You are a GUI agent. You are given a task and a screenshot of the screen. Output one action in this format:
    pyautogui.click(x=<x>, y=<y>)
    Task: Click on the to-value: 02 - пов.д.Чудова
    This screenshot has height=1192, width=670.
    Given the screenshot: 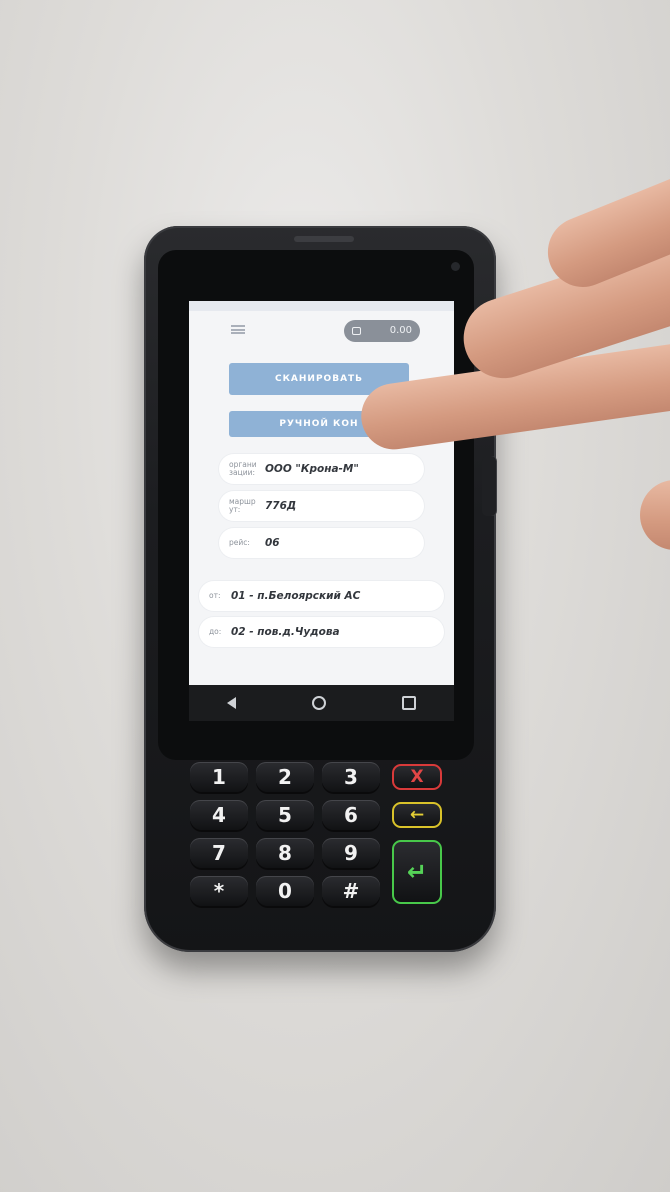 What is the action you would take?
    pyautogui.click(x=285, y=632)
    